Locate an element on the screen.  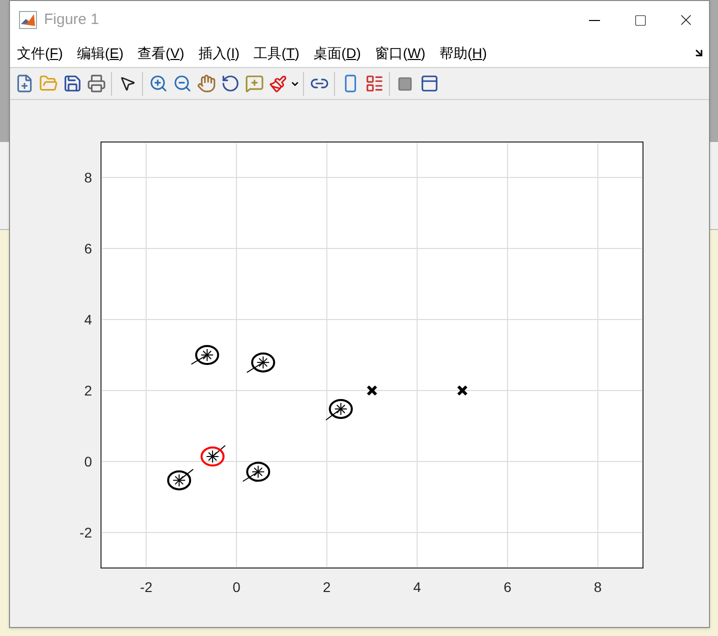
menu-item: 桌面(D) is located at coordinates (337, 53).